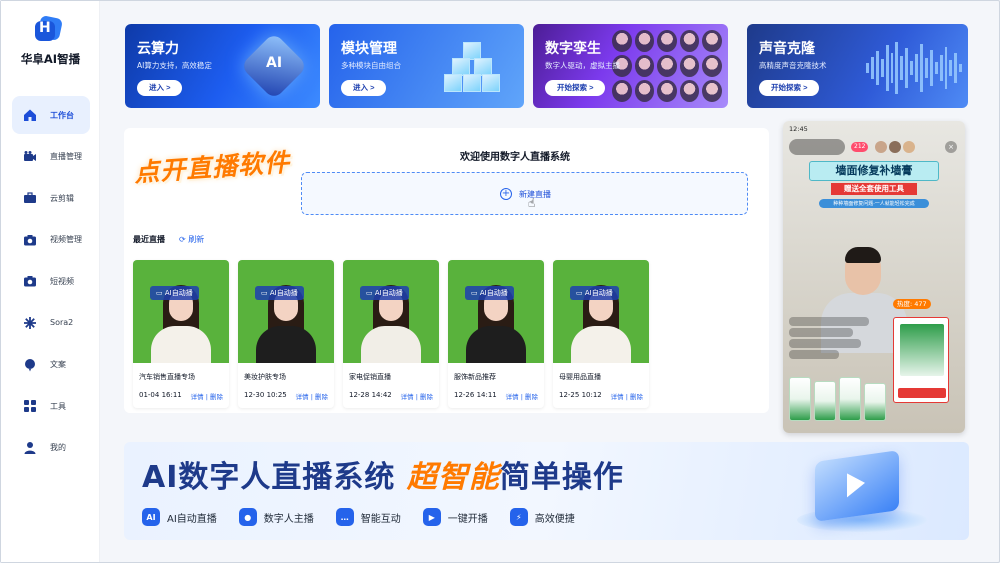 The image size is (1000, 563). What do you see at coordinates (51, 406) in the screenshot?
I see `sidebar-item-tools: 工具` at bounding box center [51, 406].